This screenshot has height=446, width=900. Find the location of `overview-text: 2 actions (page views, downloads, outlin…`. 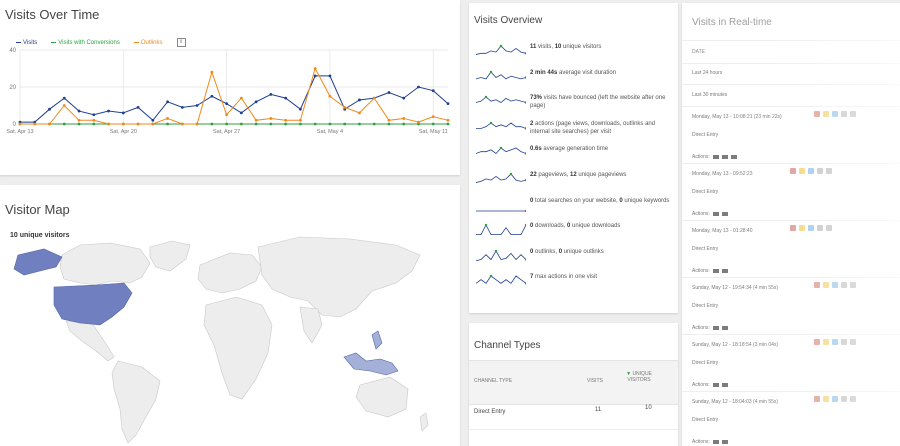

overview-text: 2 actions (page views, downloads, outlin… is located at coordinates (593, 127).